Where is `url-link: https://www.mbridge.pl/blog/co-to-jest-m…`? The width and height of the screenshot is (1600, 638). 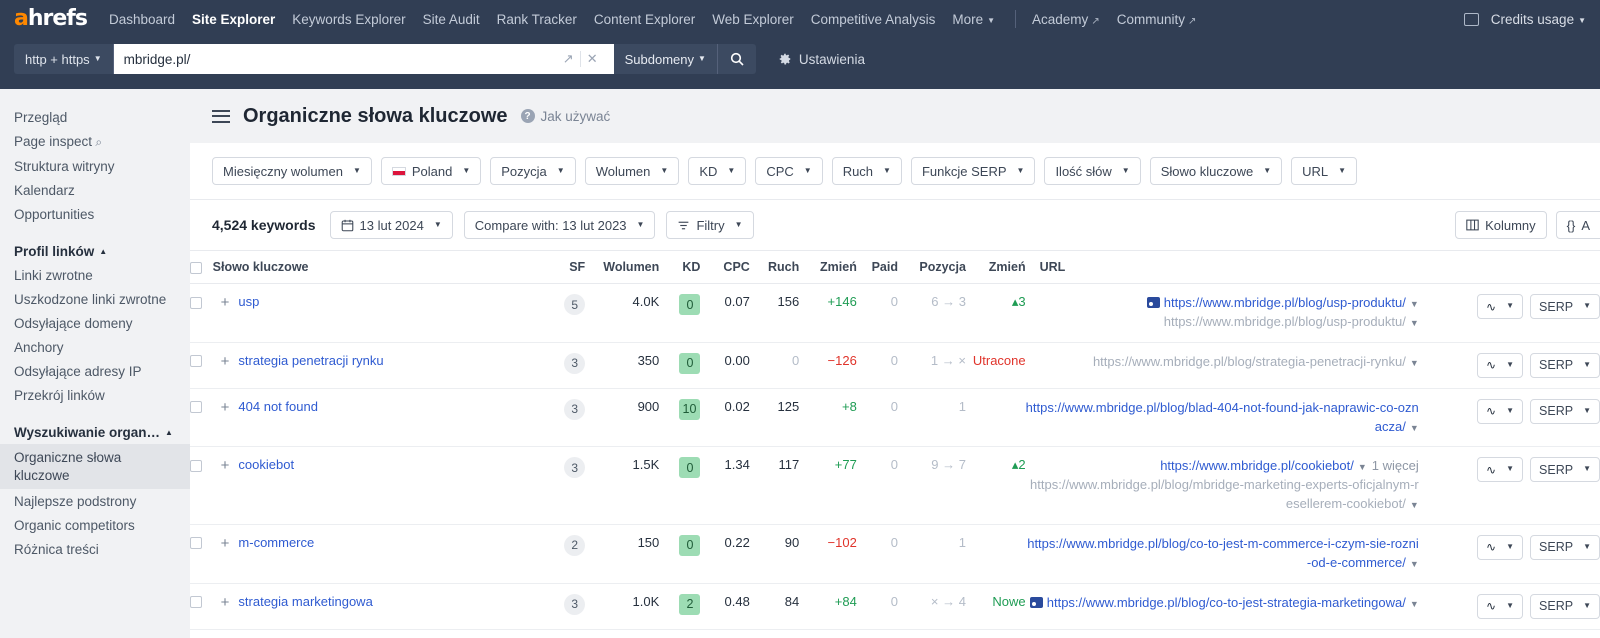 url-link: https://www.mbridge.pl/blog/co-to-jest-m… is located at coordinates (1223, 553).